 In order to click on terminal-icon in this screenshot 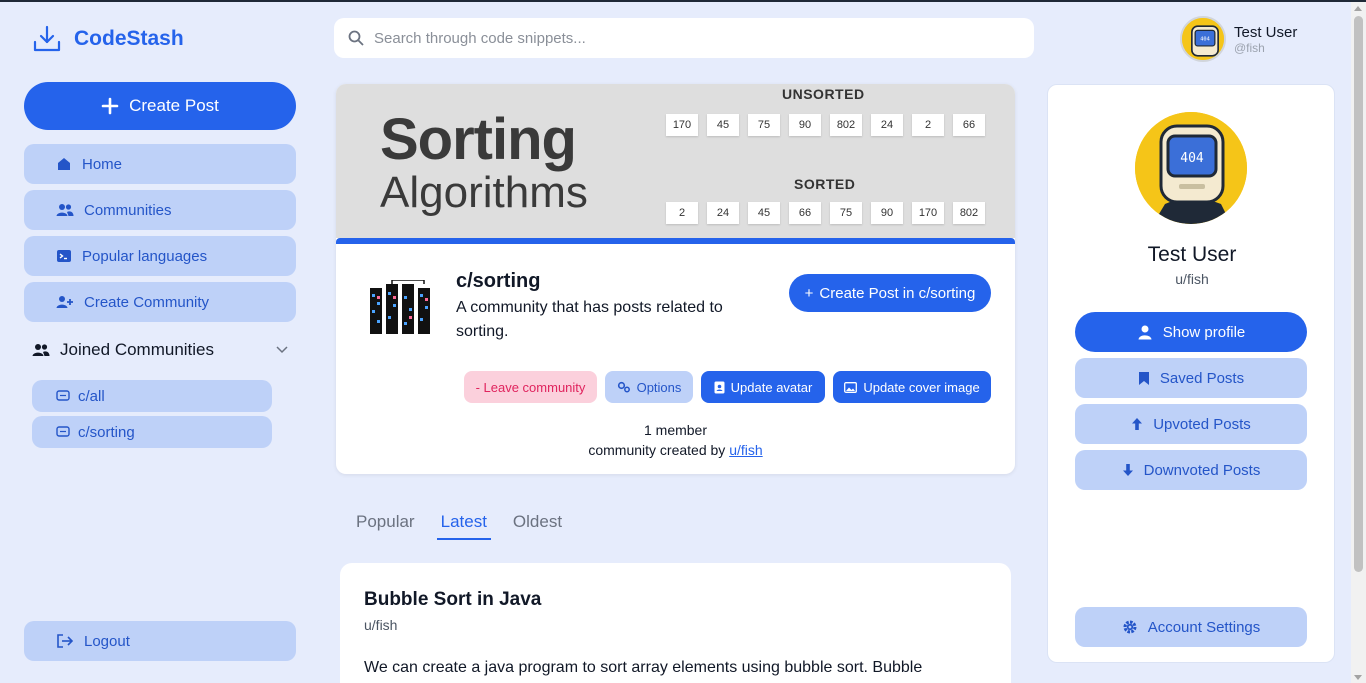, I will do `click(64, 256)`.